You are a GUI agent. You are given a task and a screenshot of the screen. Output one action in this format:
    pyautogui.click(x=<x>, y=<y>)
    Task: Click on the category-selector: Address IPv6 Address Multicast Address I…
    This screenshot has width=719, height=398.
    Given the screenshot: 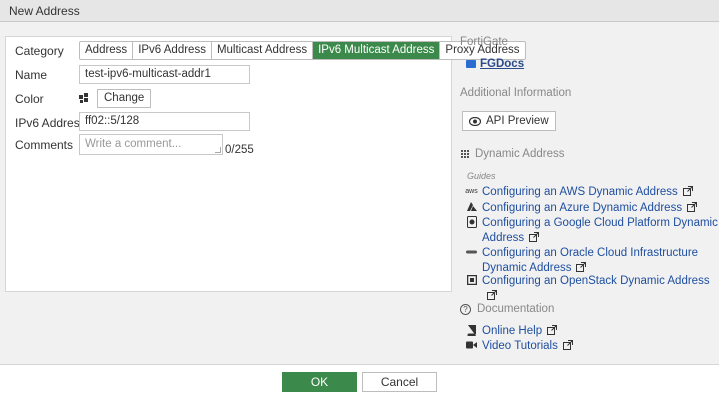 What is the action you would take?
    pyautogui.click(x=302, y=50)
    